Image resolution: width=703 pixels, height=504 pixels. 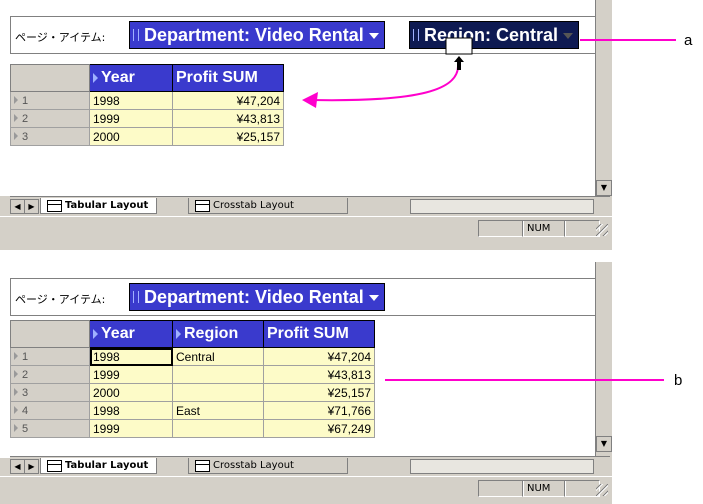 What do you see at coordinates (459, 46) in the screenshot?
I see `drag-ghost-icon` at bounding box center [459, 46].